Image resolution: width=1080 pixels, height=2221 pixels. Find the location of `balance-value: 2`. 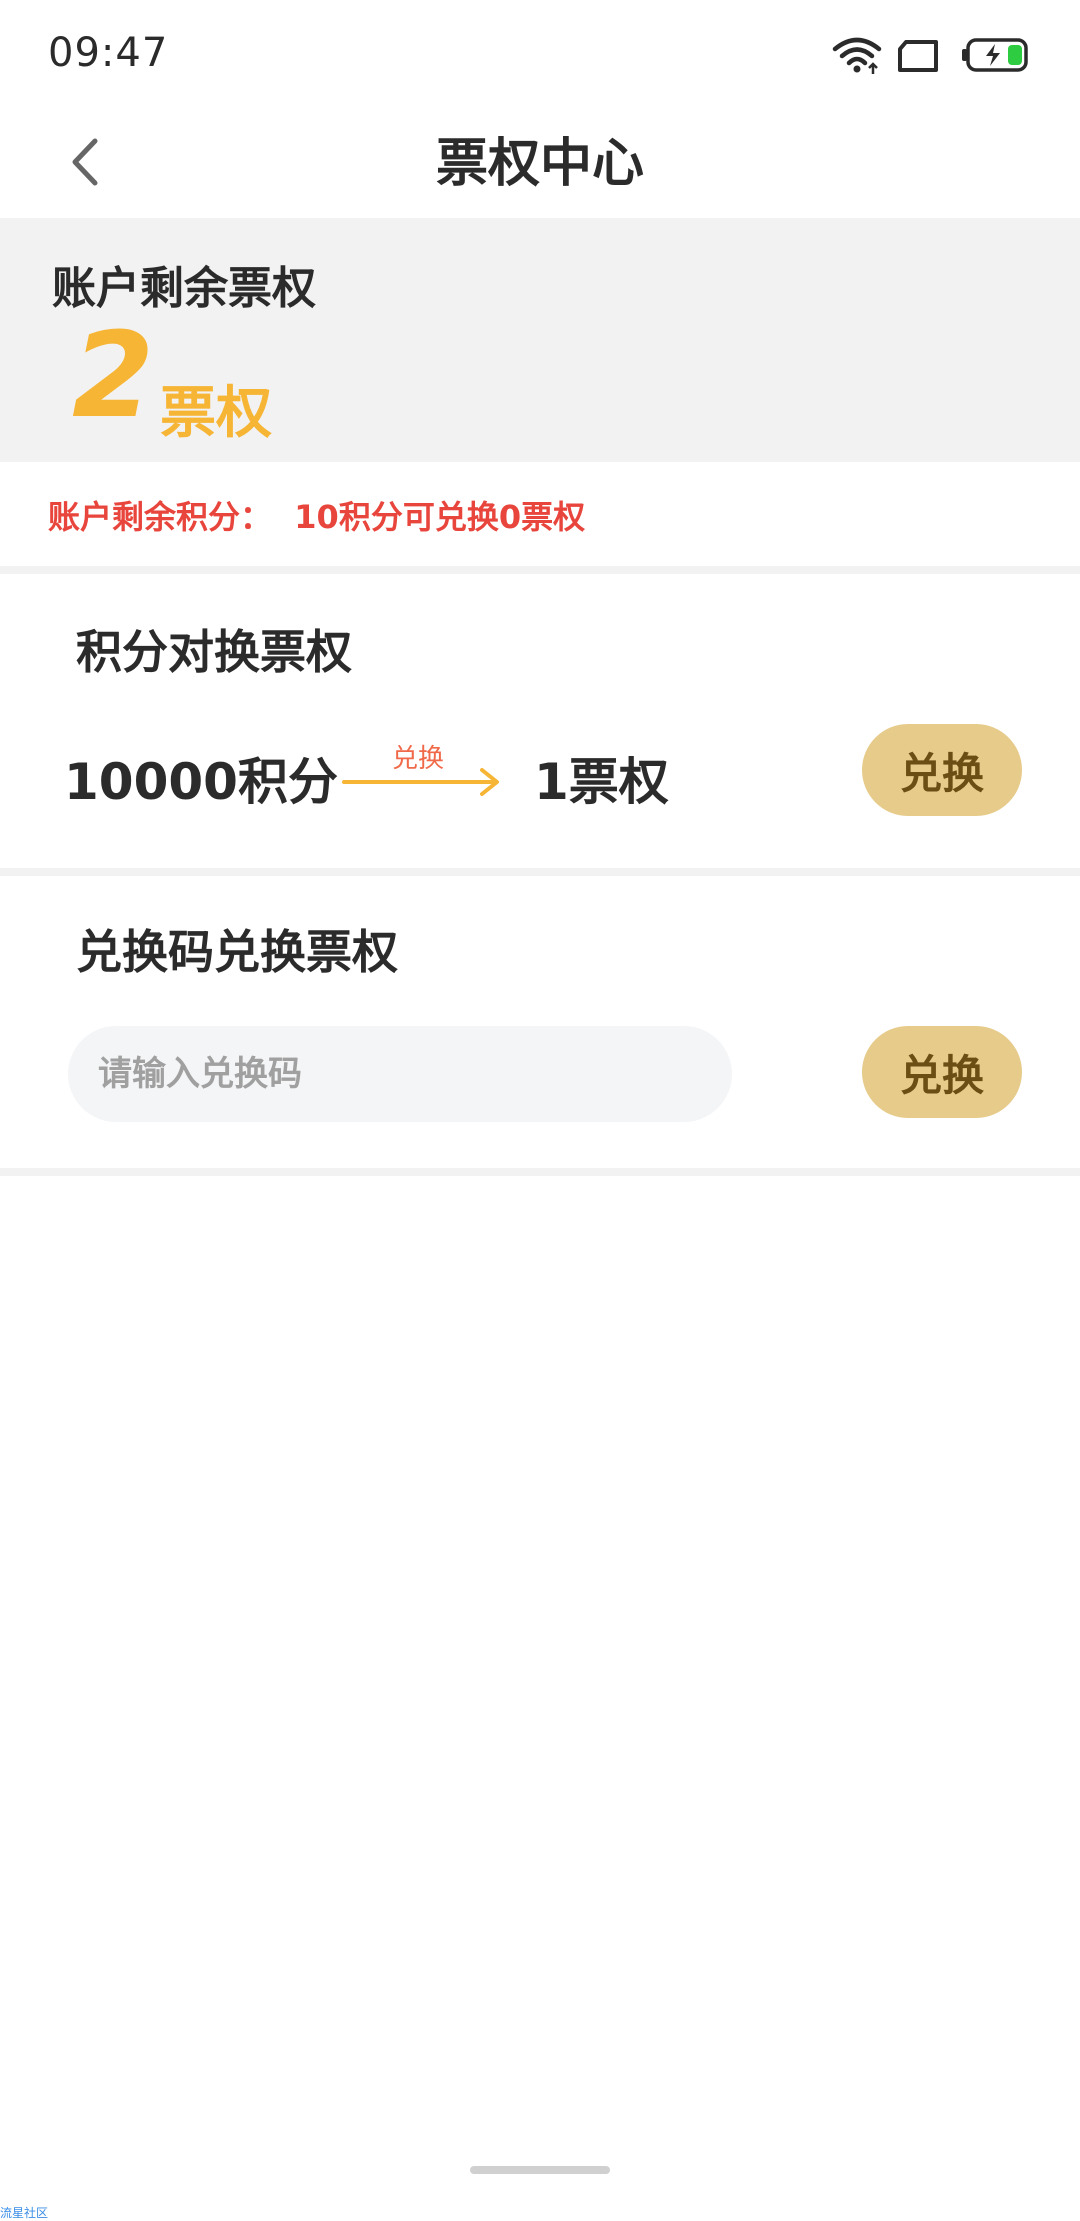

balance-value: 2 is located at coordinates (113, 375).